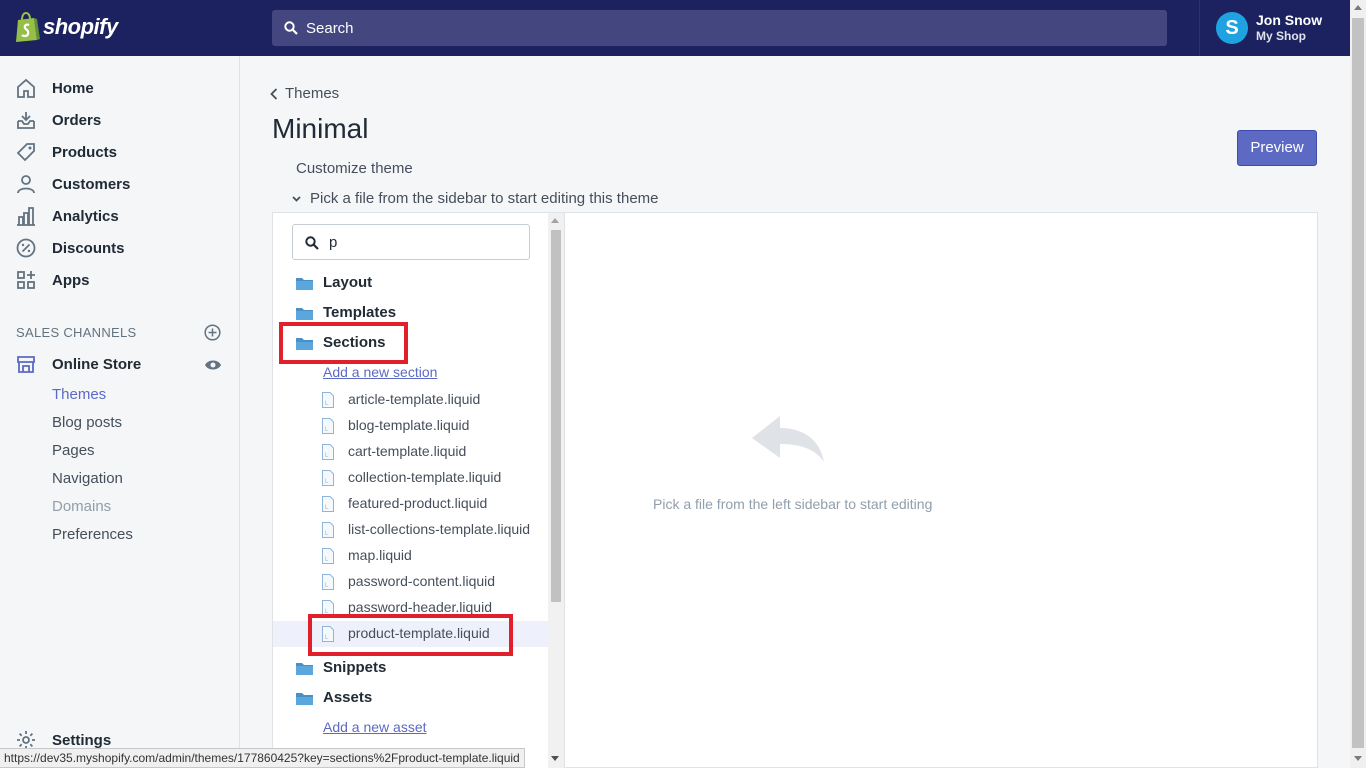 The image size is (1366, 768). I want to click on eye-icon, so click(213, 365).